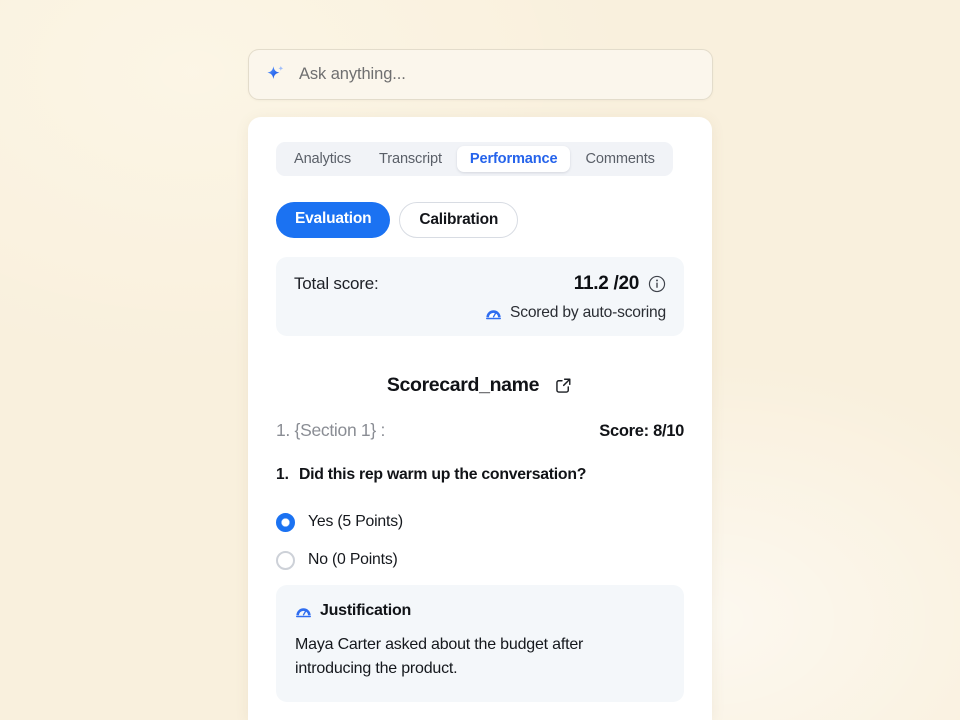  I want to click on scored-by-text: Scored by auto-scoring, so click(588, 312).